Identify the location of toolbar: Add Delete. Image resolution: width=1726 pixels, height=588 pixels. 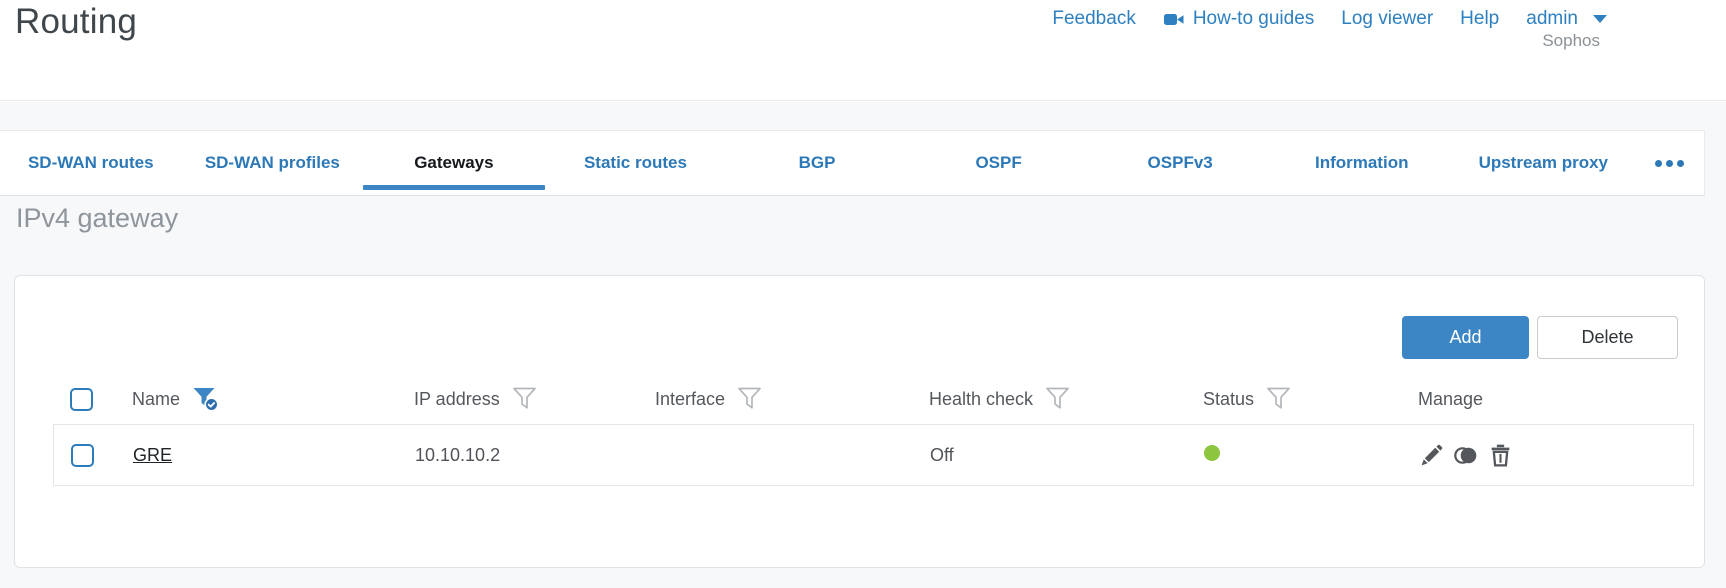
(1540, 337).